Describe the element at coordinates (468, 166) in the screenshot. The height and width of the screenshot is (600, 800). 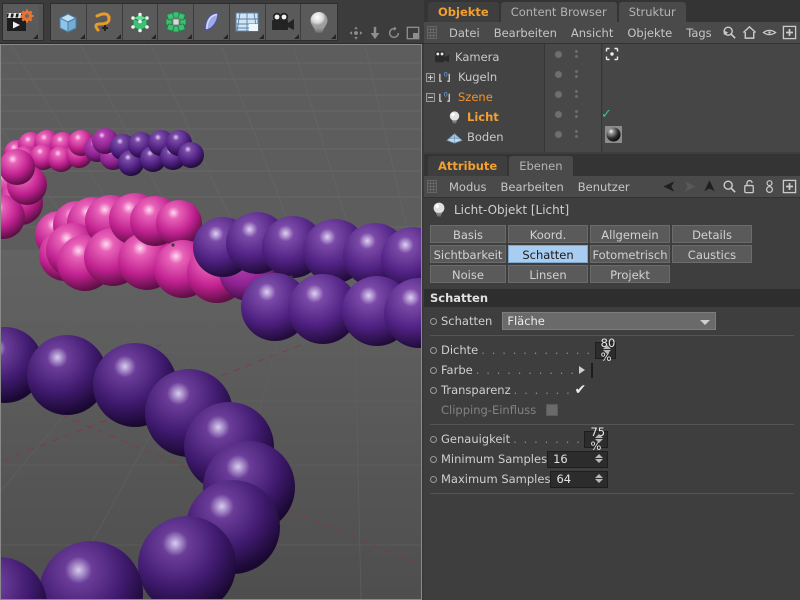
I see `tab-attribute: Attribute` at that location.